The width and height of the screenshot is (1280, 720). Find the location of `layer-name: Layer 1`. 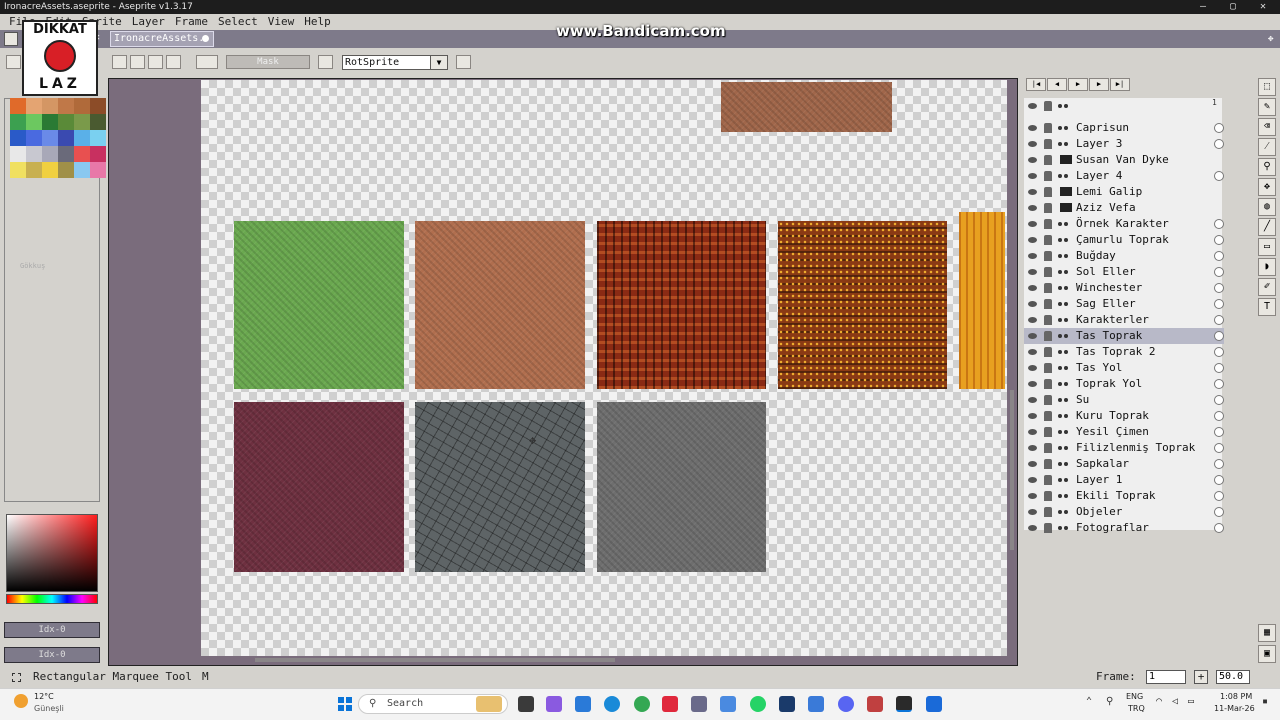

layer-name: Layer 1 is located at coordinates (1099, 480).